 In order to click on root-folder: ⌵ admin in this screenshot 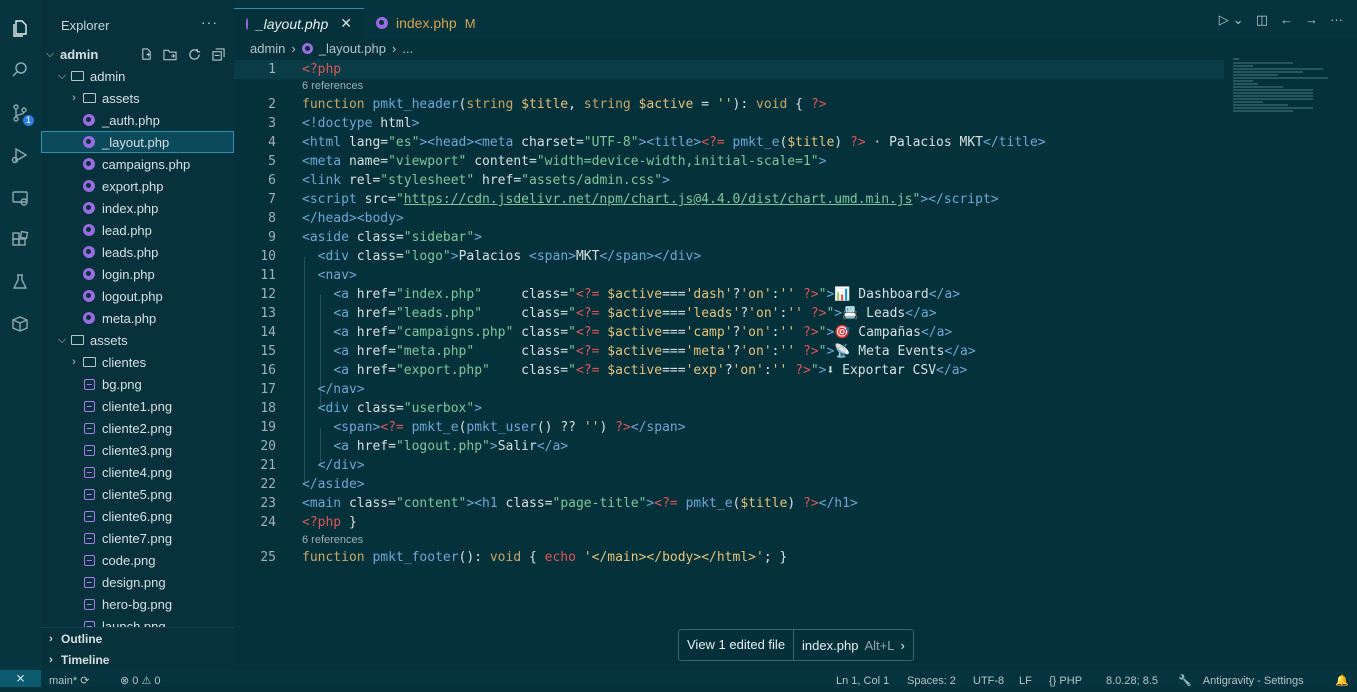, I will do `click(137, 54)`.